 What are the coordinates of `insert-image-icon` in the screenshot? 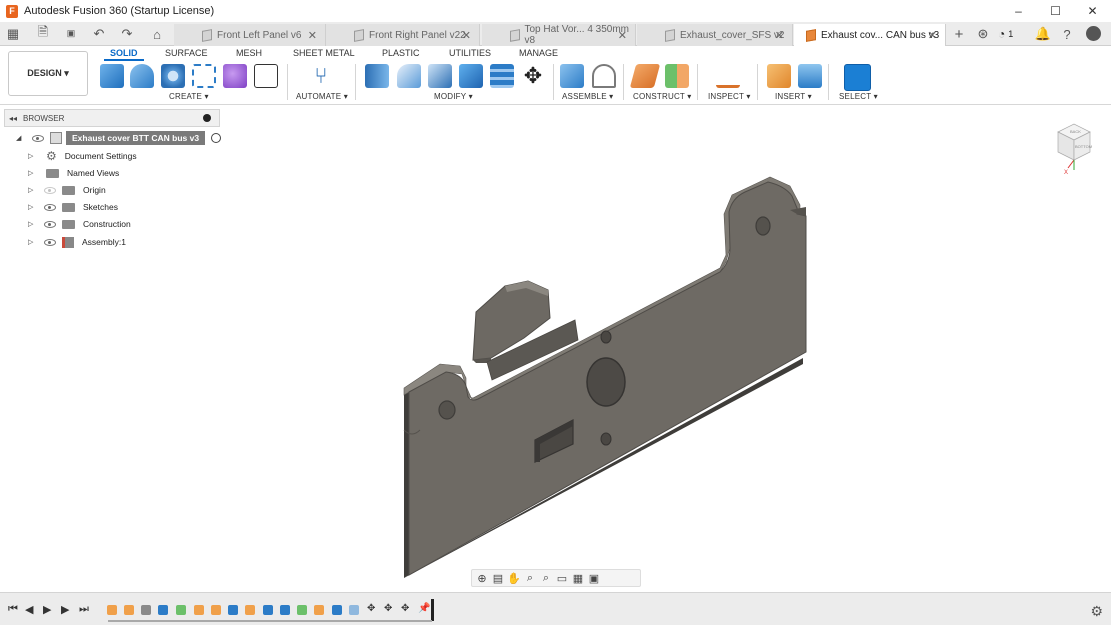 It's located at (810, 76).